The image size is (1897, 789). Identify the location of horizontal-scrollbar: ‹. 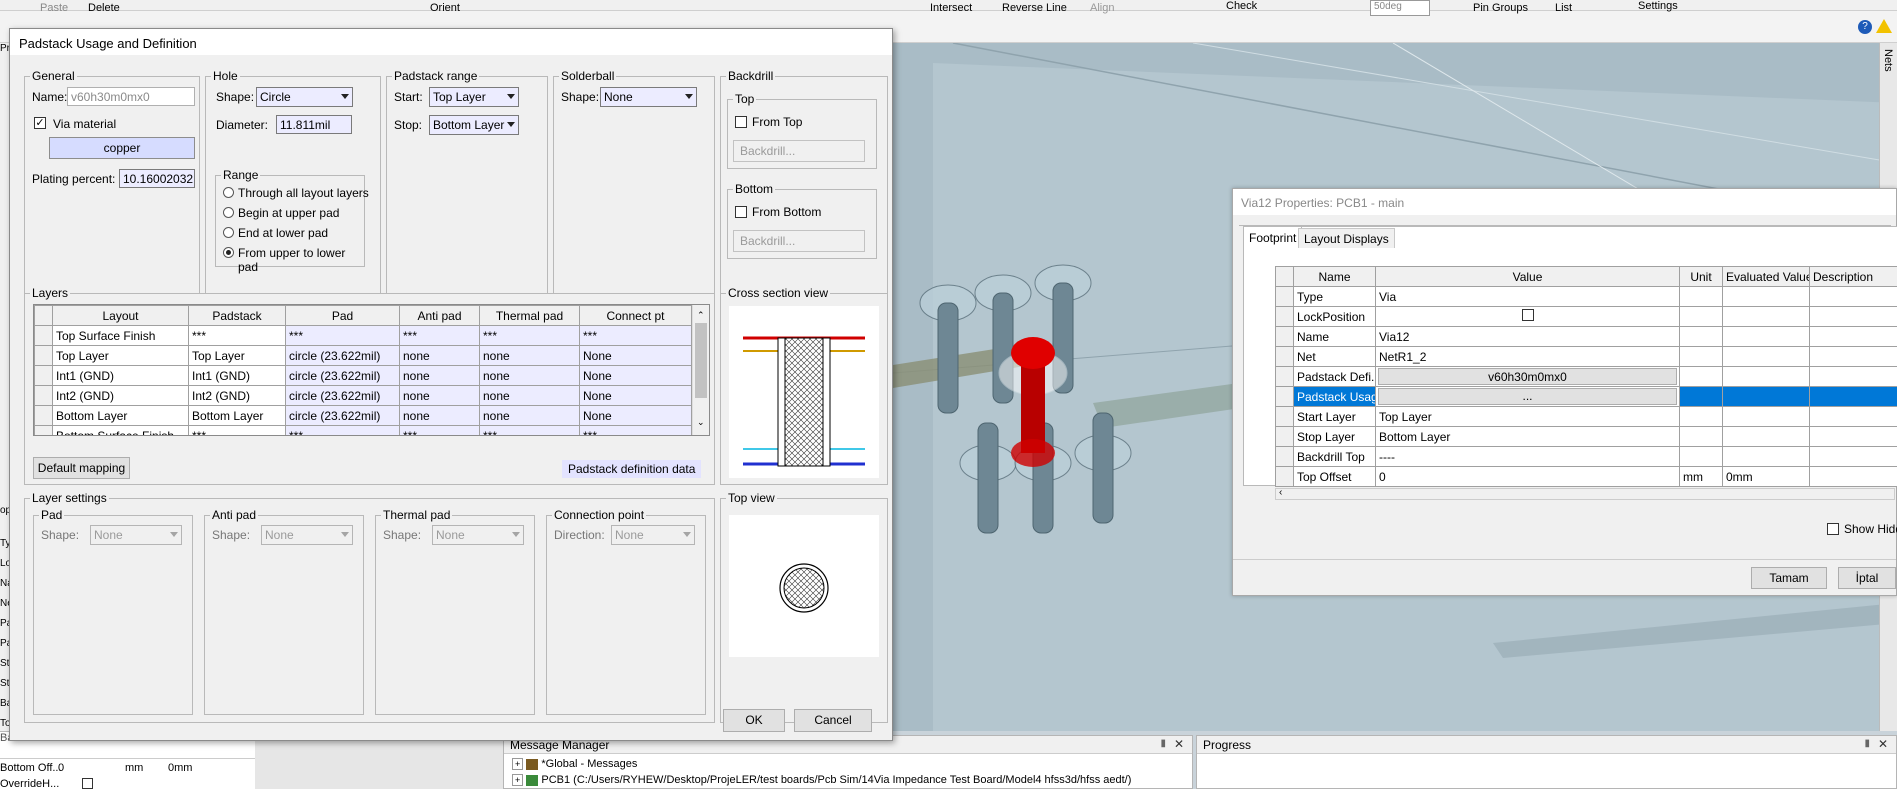
(1585, 493).